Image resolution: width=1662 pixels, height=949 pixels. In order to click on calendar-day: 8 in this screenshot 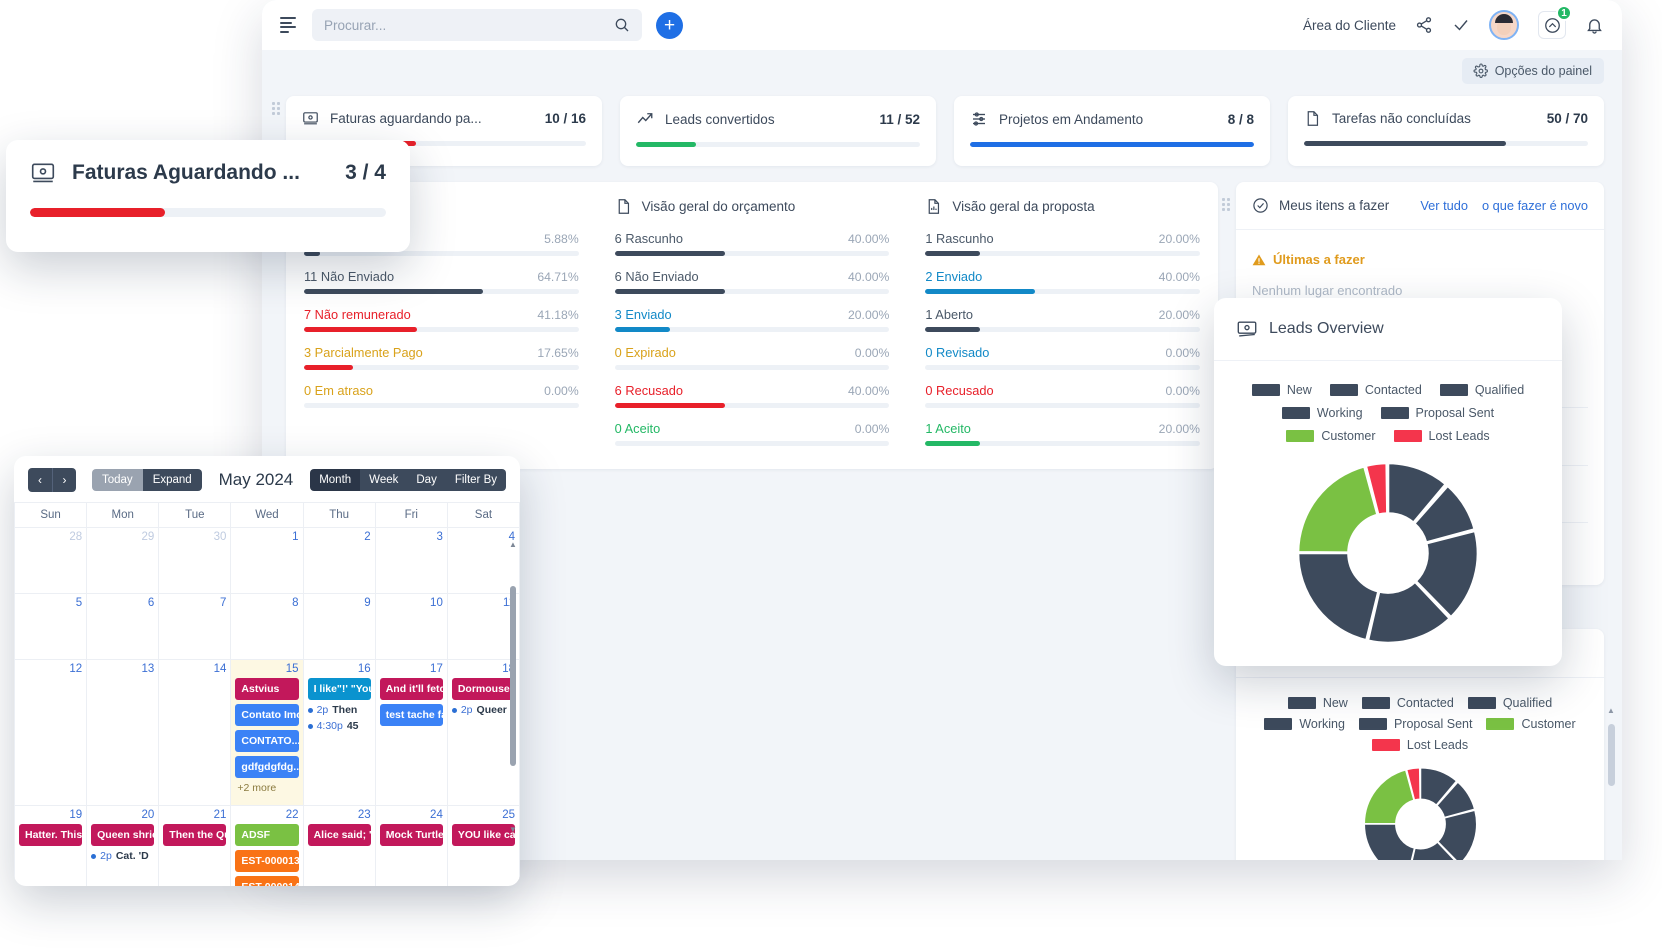, I will do `click(267, 626)`.